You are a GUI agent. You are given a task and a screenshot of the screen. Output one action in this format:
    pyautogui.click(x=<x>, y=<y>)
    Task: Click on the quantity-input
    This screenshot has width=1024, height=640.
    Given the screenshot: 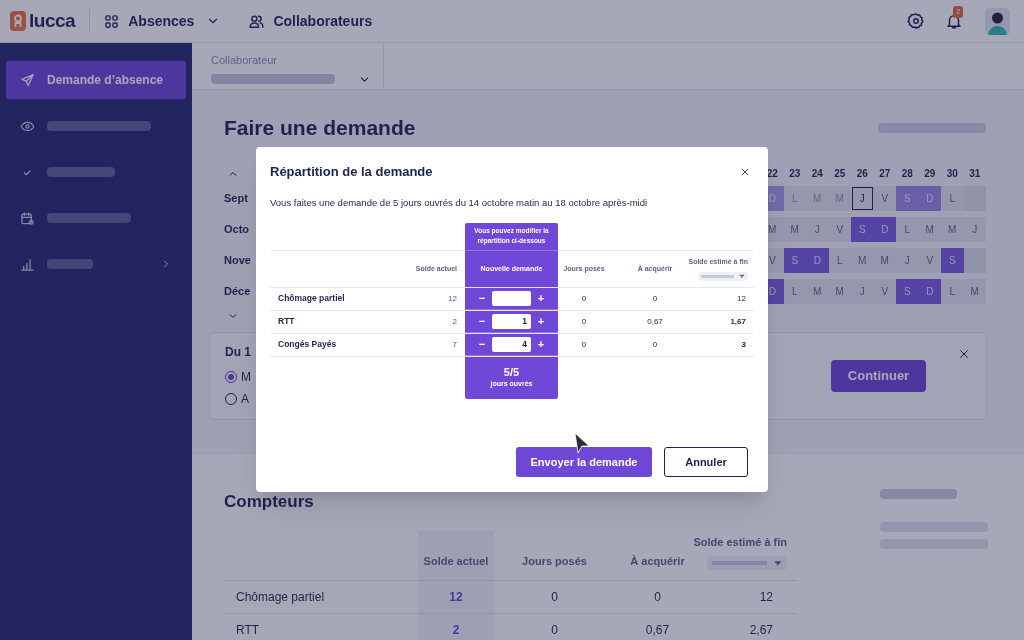 What is the action you would take?
    pyautogui.click(x=511, y=298)
    